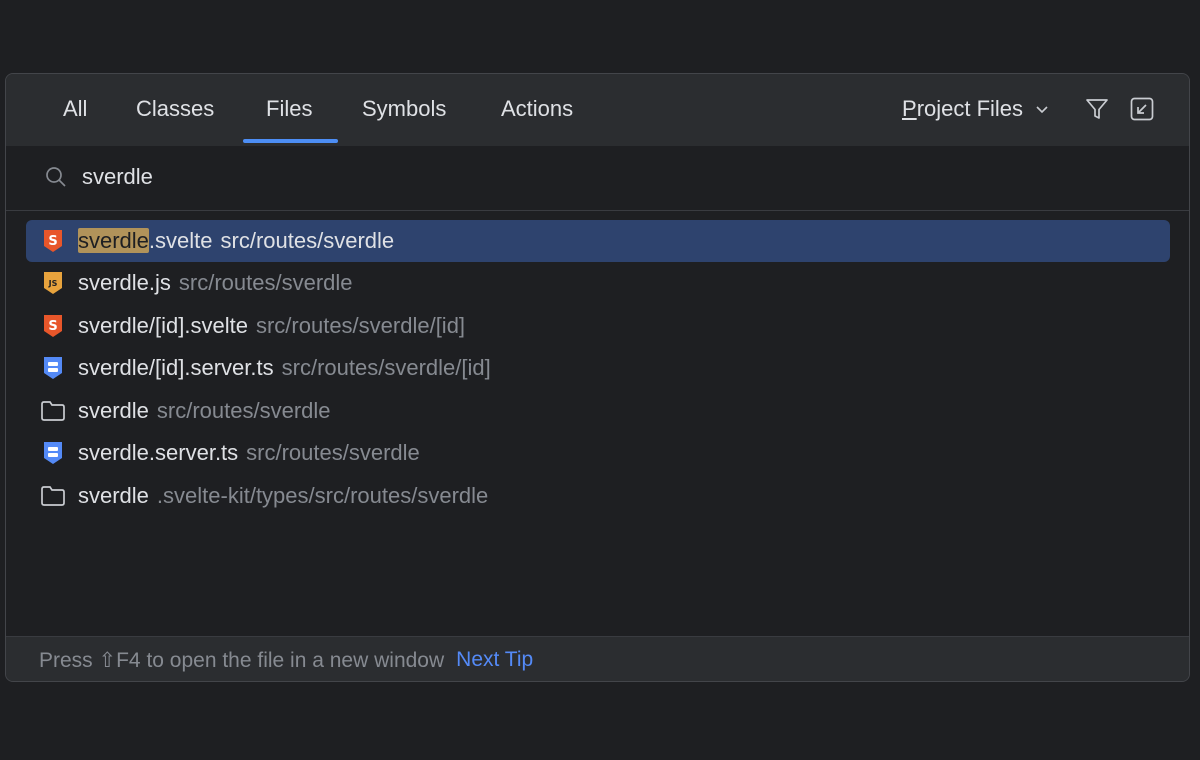 The image size is (1200, 760). I want to click on tab-classes: Classes, so click(175, 109).